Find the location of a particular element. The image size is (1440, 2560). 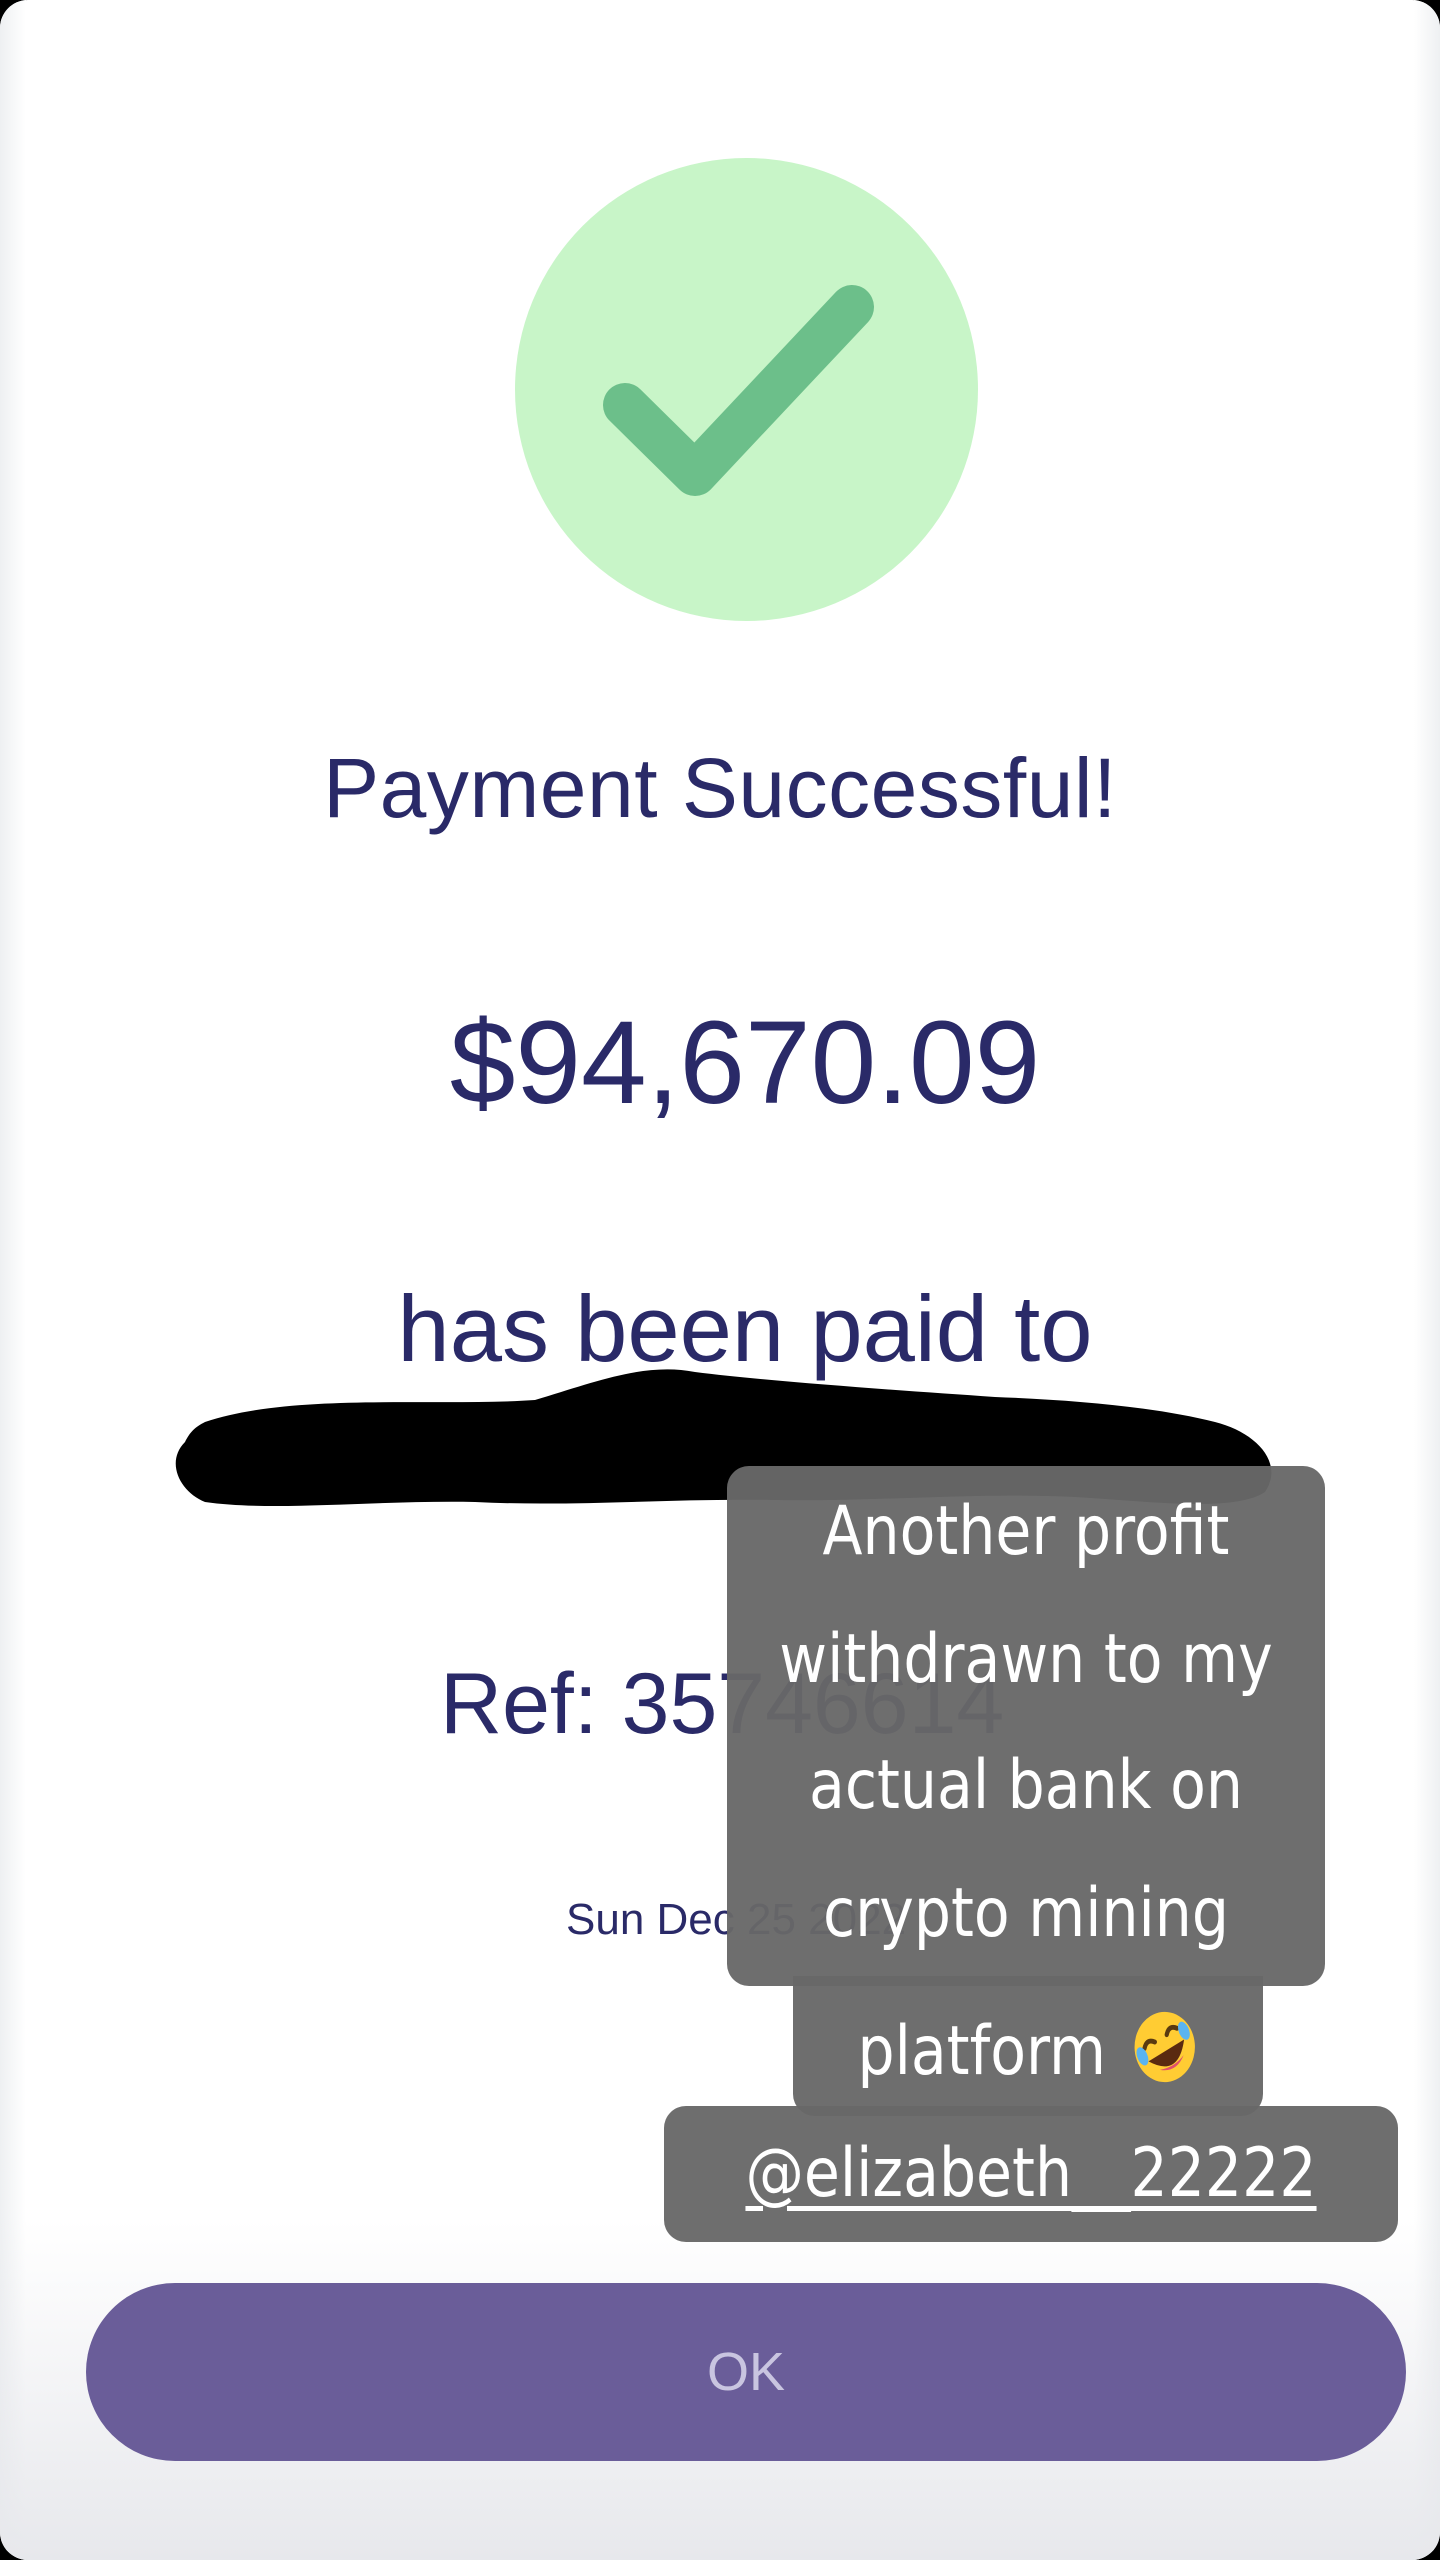

caption-line: withdrawn to my is located at coordinates (1026, 1659).